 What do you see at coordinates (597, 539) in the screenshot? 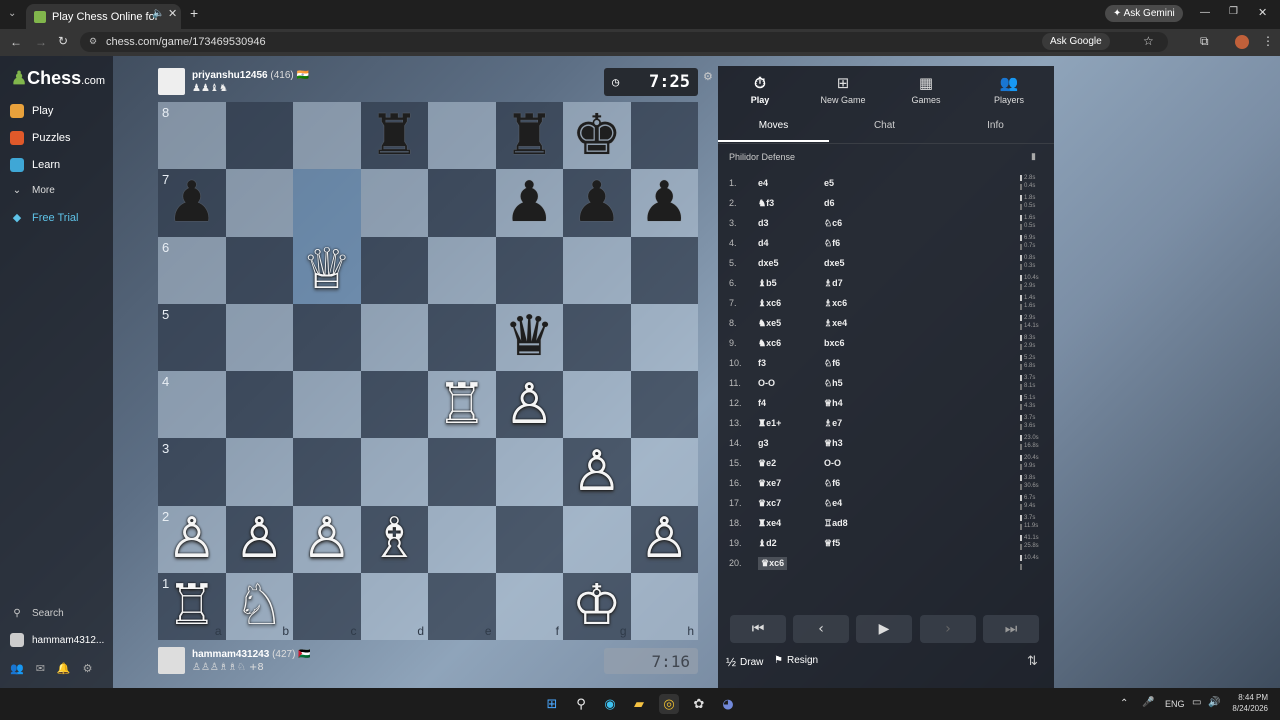
I see `square-g2` at bounding box center [597, 539].